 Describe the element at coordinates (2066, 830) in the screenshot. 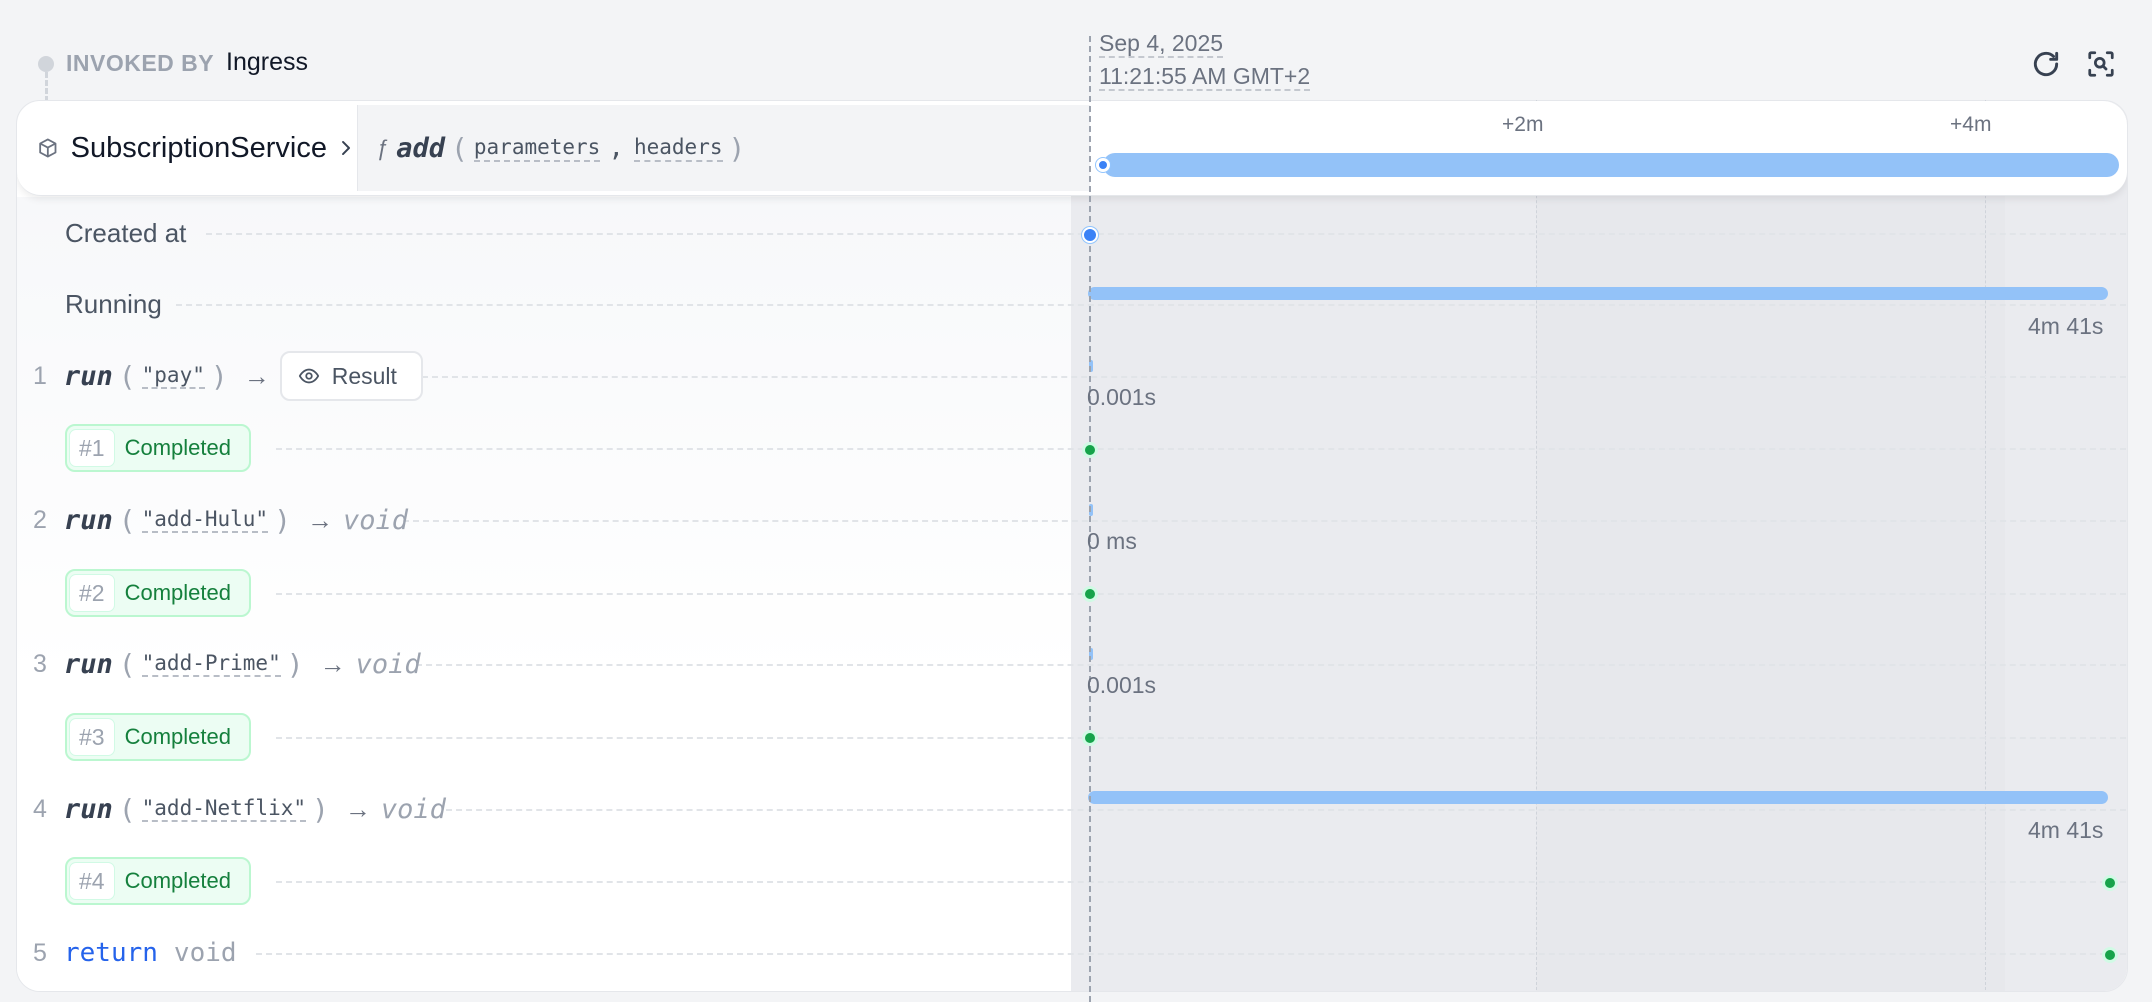

I see `run-duration: 4m 41s` at that location.